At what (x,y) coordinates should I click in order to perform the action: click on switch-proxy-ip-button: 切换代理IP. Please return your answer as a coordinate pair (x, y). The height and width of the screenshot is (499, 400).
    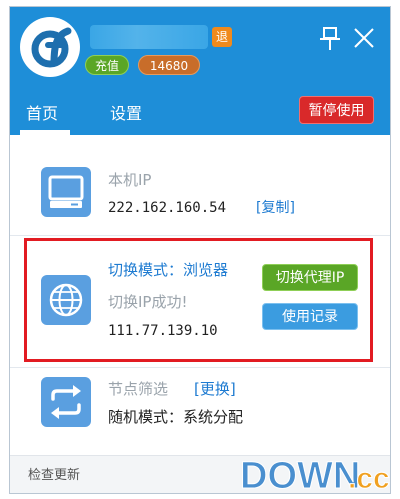
    Looking at the image, I should click on (310, 277).